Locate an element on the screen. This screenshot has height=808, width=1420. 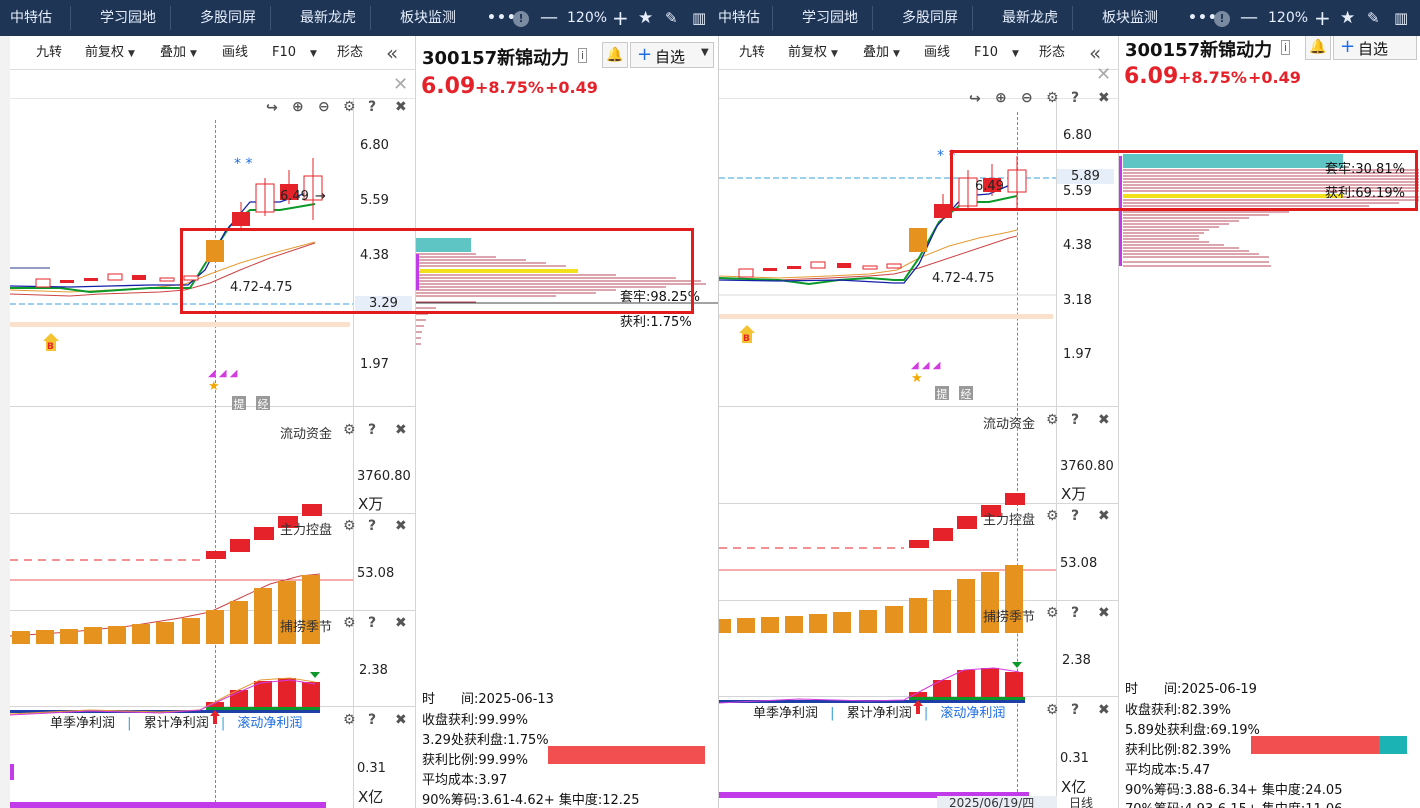
signal-icon: ◢ ◢ ◢ is located at coordinates (223, 373).